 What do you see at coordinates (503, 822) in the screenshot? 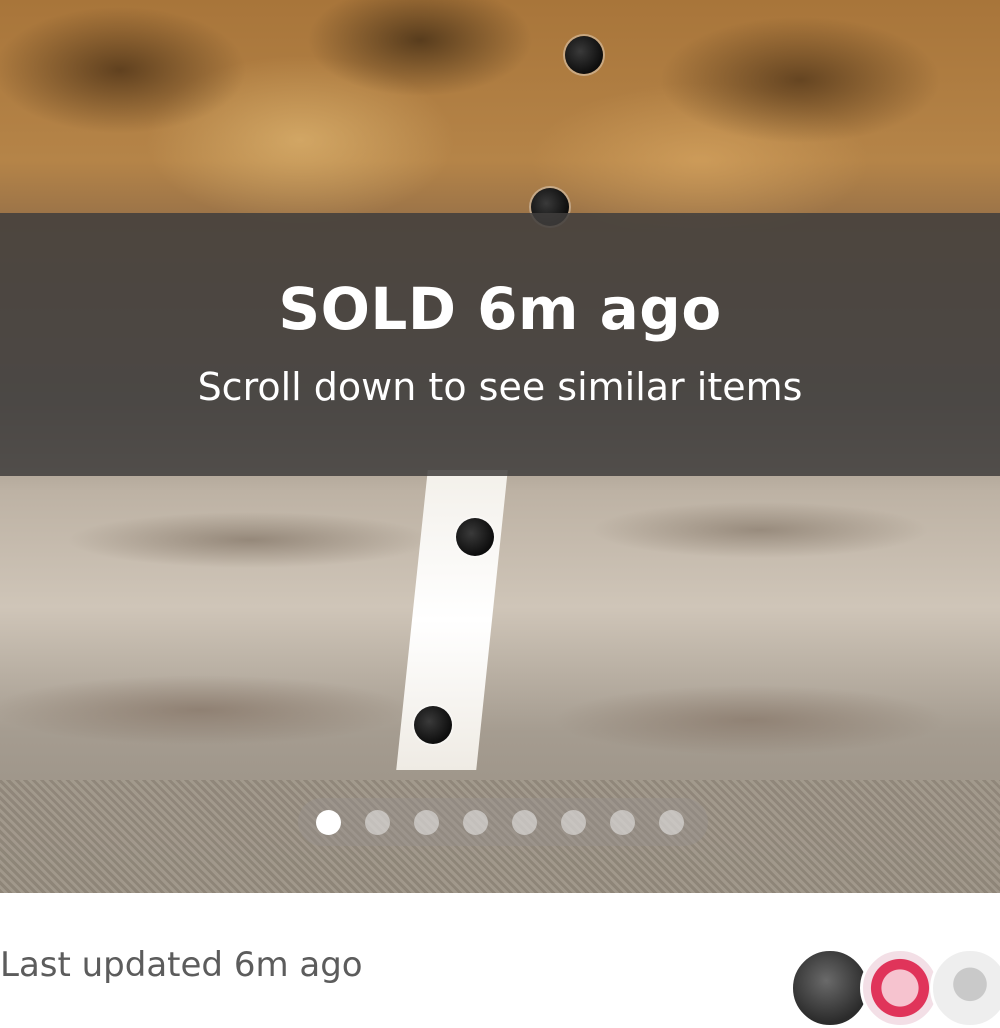
I see `photo-pager` at bounding box center [503, 822].